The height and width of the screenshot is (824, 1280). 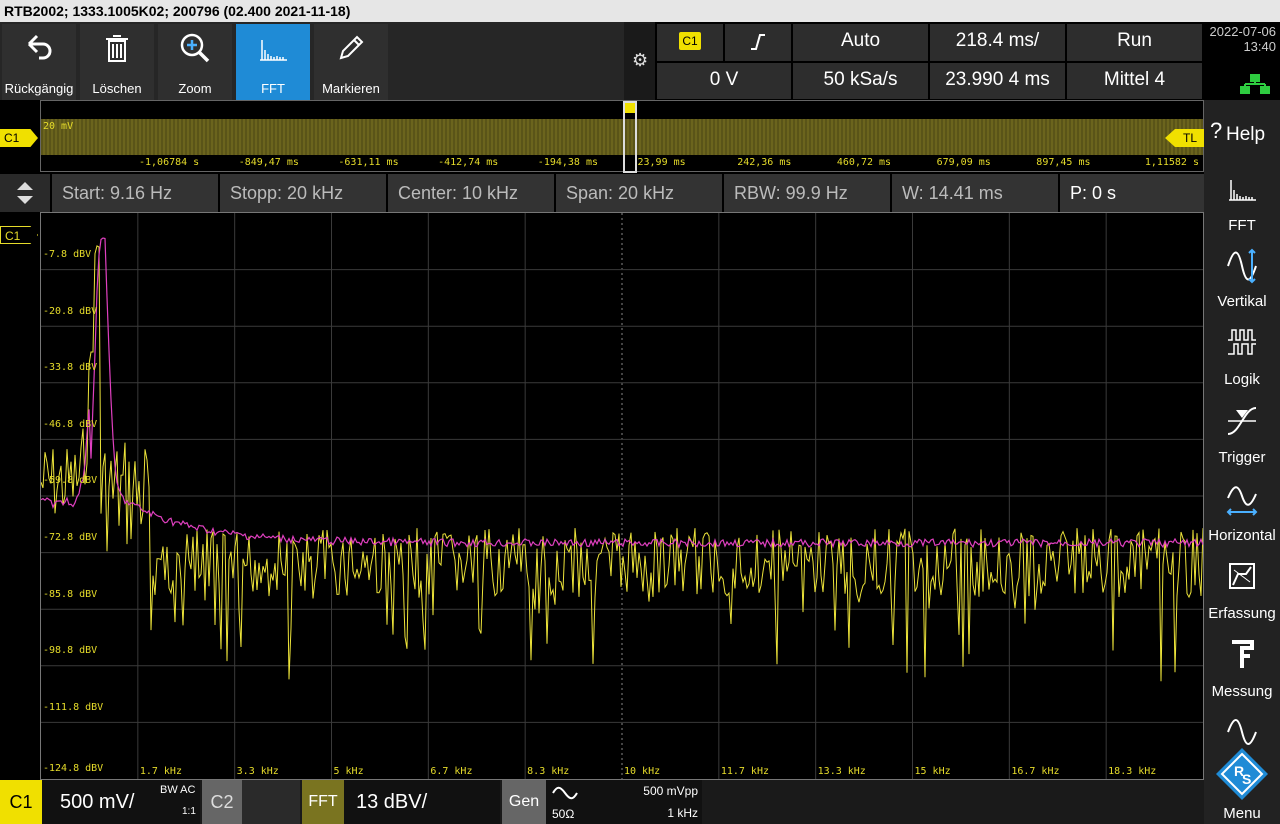 What do you see at coordinates (19, 235) in the screenshot?
I see `plot-channel-marker: C1` at bounding box center [19, 235].